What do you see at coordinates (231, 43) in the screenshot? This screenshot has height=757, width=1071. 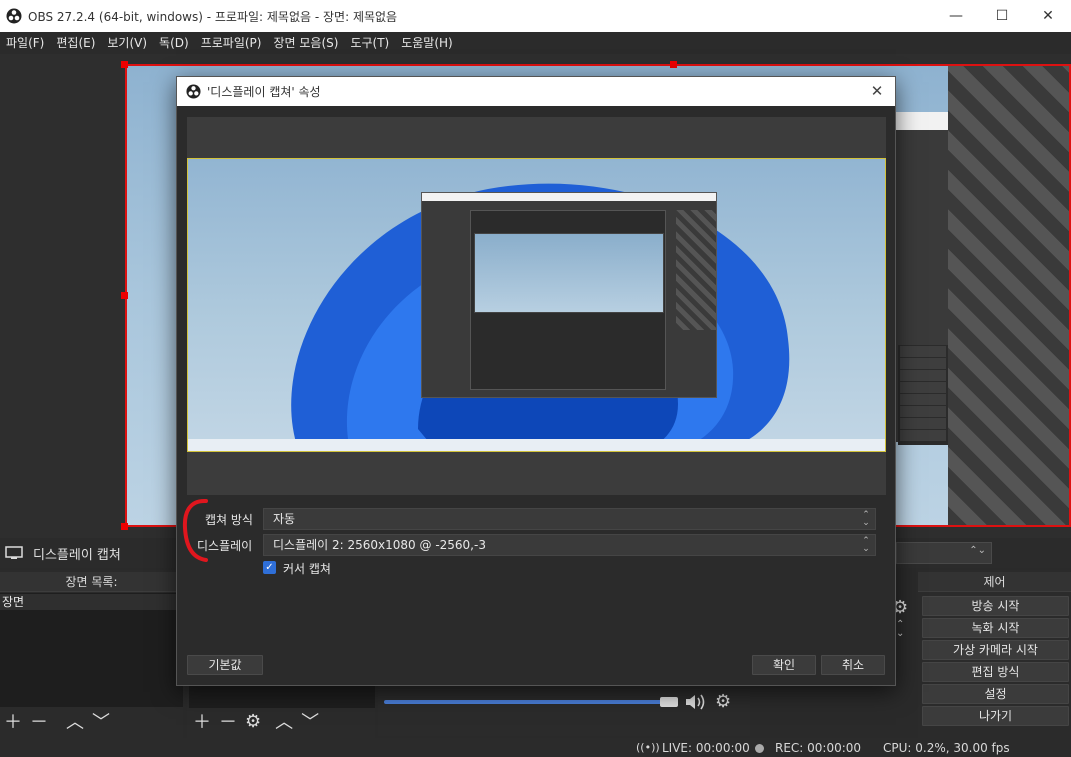 I see `menu-profile: 프로파일(P)` at bounding box center [231, 43].